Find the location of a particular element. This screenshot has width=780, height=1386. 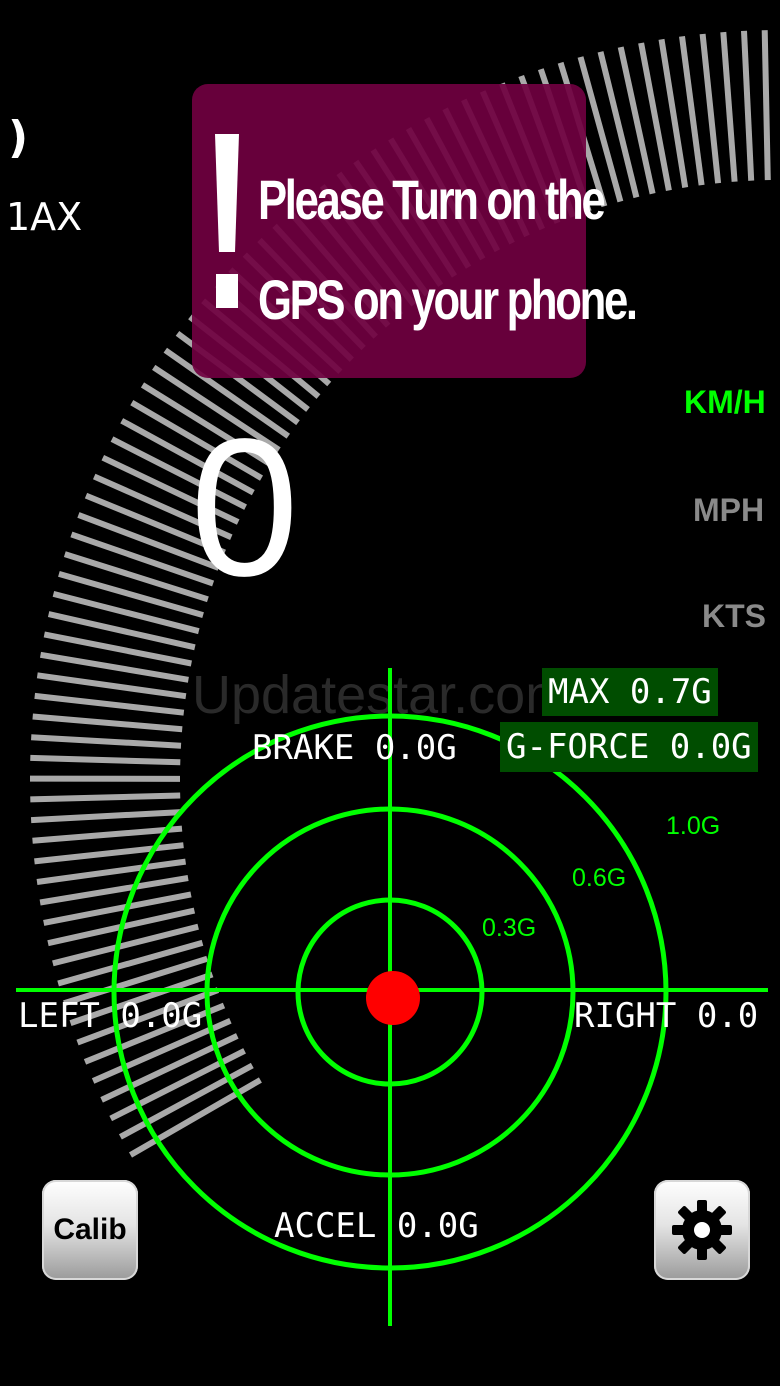

ring-label-1-0g: 1.0G is located at coordinates (693, 826).